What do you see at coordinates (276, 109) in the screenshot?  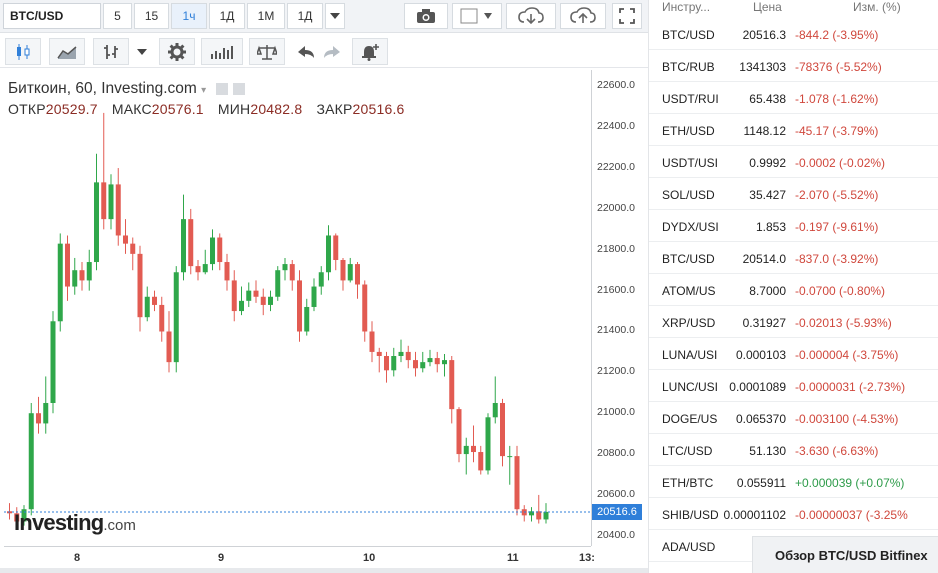 I see `low-value: 20482.8` at bounding box center [276, 109].